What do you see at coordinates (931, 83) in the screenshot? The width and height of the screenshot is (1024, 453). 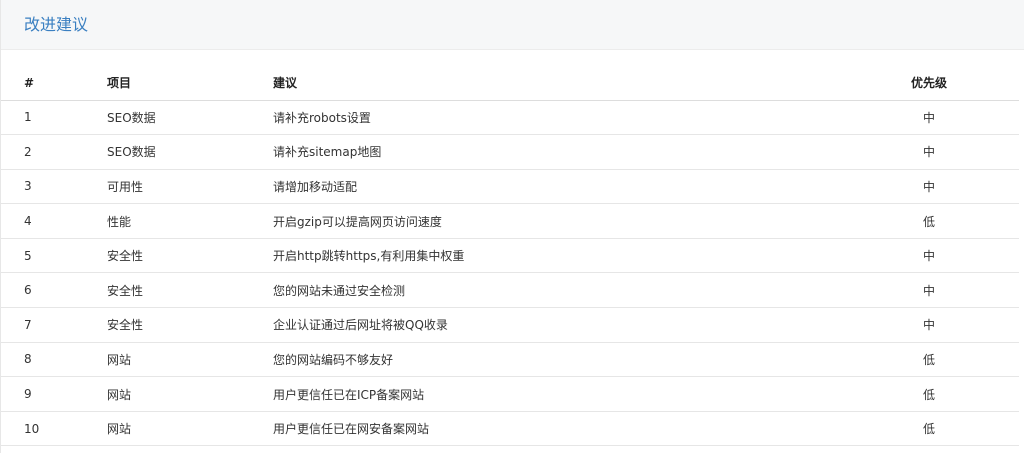 I see `header-priority: 优先级` at bounding box center [931, 83].